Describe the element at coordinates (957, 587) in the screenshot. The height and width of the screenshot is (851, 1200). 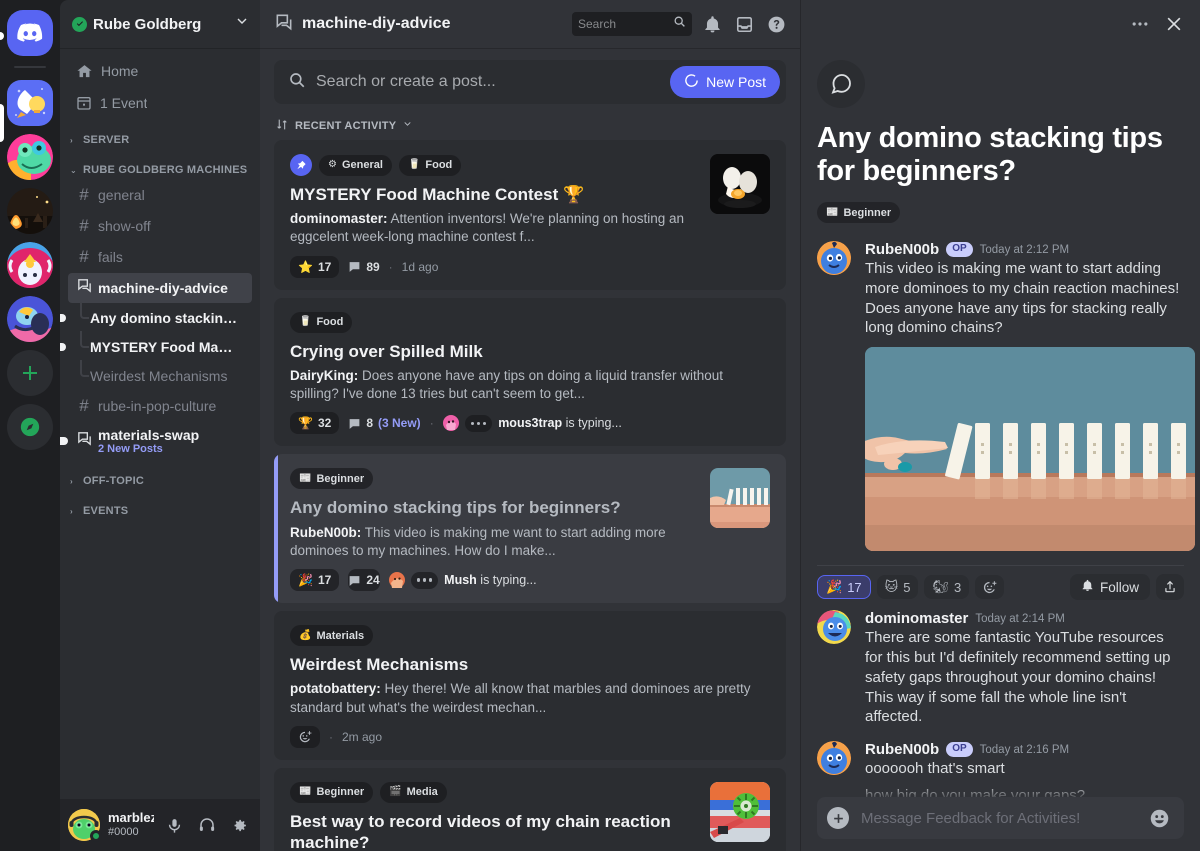
I see `reaction-count: 3` at that location.